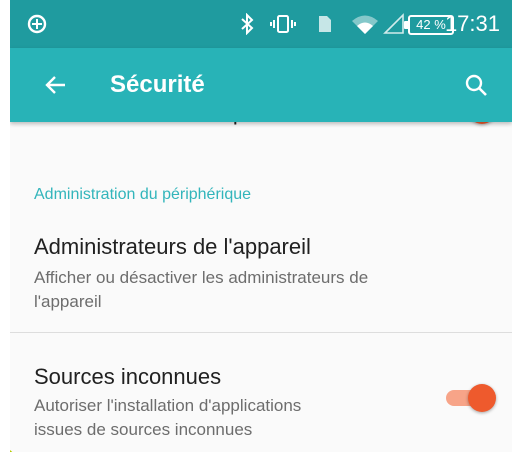  I want to click on page-title: Sécurité, so click(157, 84).